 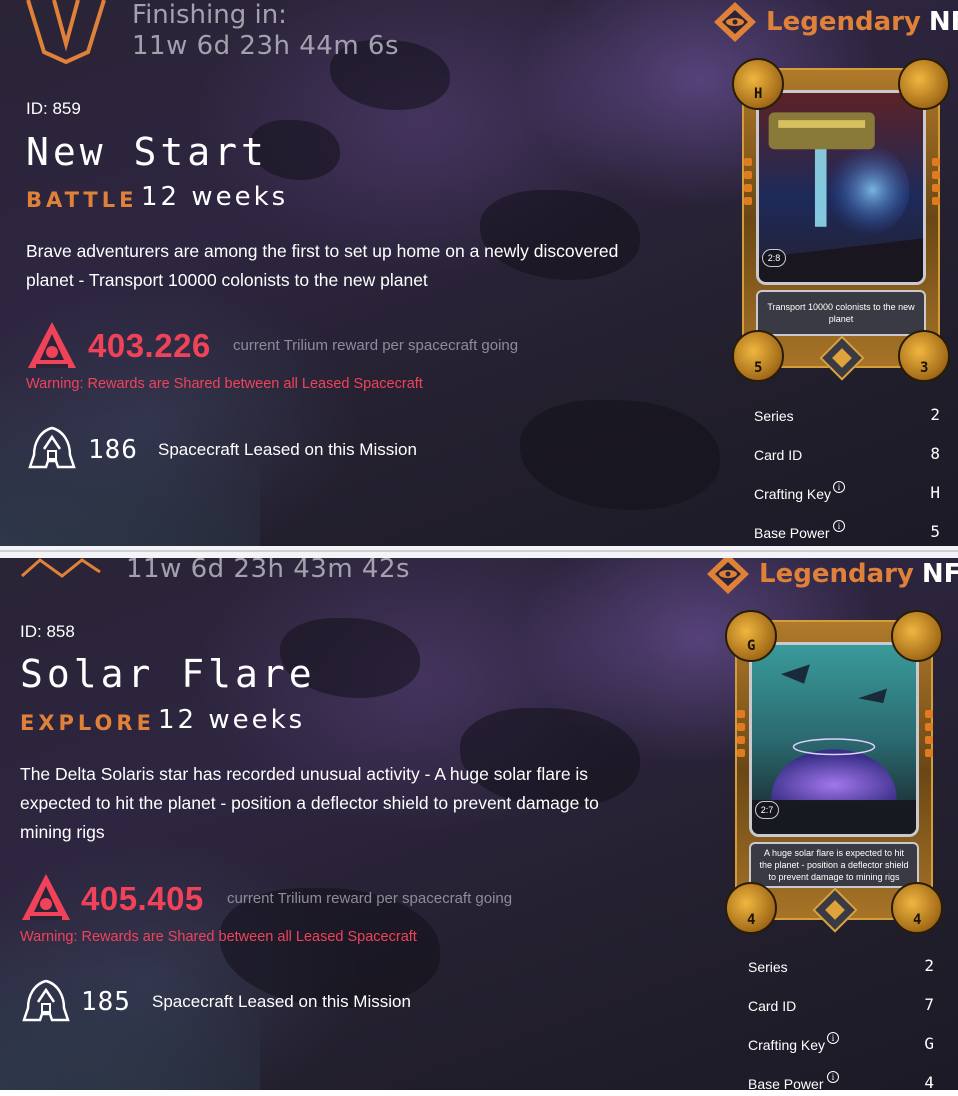 I want to click on mission-type: BATTLE, so click(x=82, y=200).